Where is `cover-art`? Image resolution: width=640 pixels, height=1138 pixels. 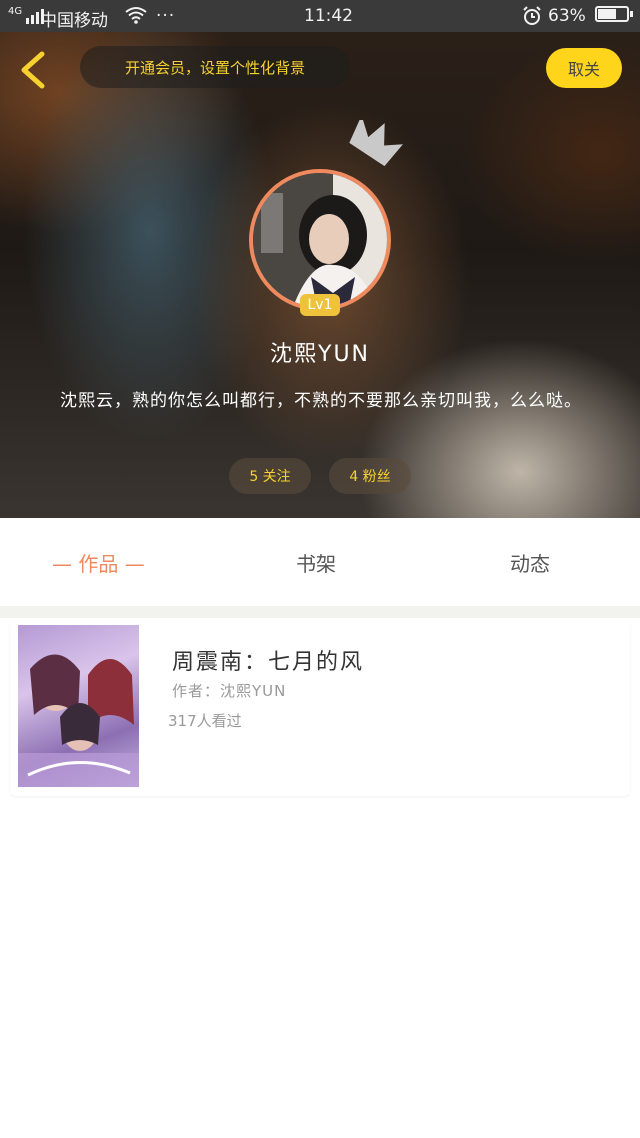
cover-art is located at coordinates (78, 720).